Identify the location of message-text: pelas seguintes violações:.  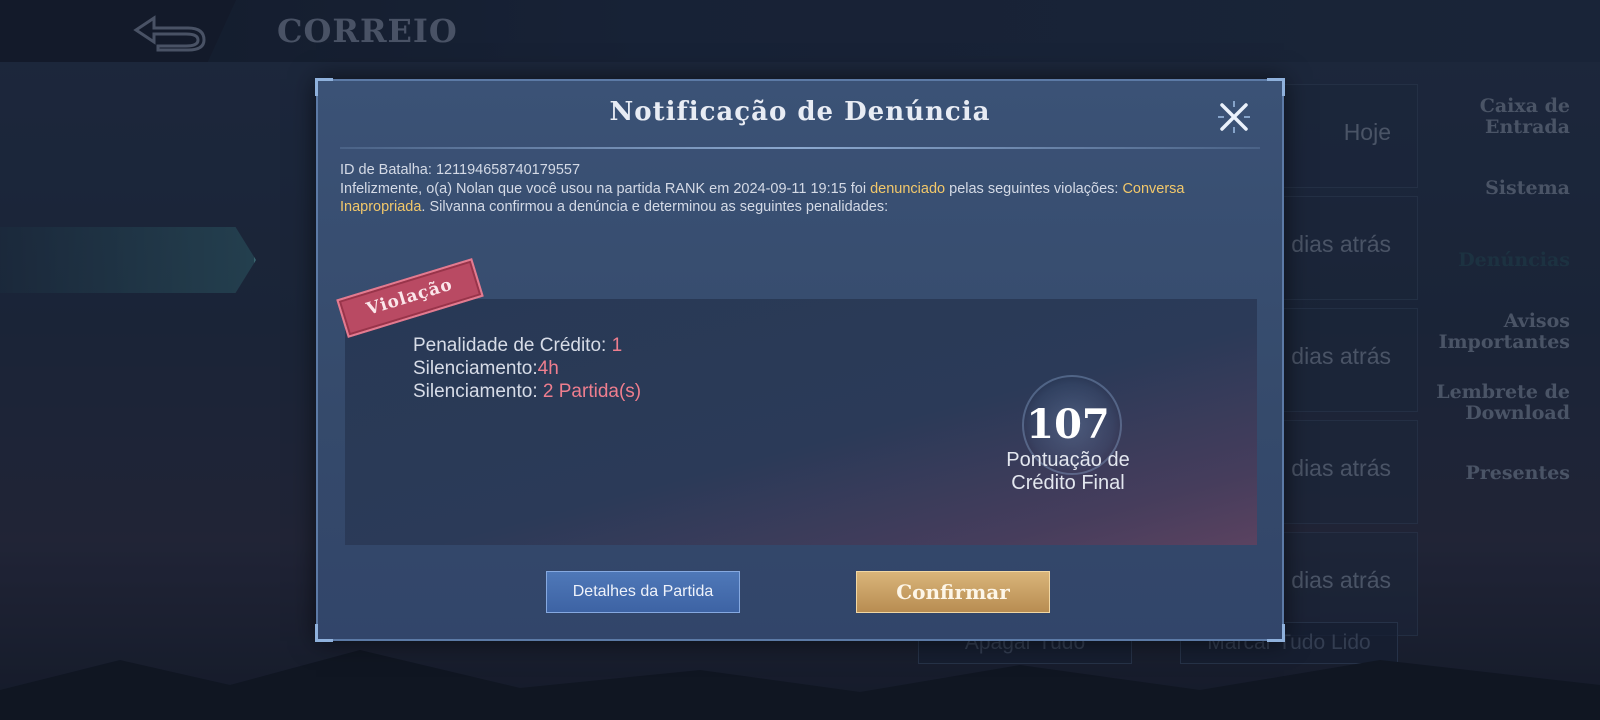
(1034, 188).